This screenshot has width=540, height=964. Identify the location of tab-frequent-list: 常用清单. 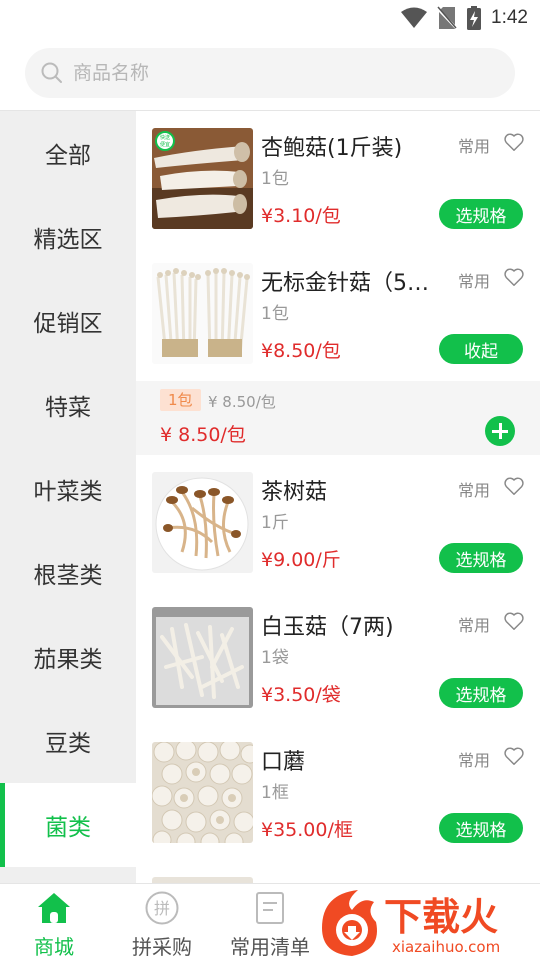
(270, 924).